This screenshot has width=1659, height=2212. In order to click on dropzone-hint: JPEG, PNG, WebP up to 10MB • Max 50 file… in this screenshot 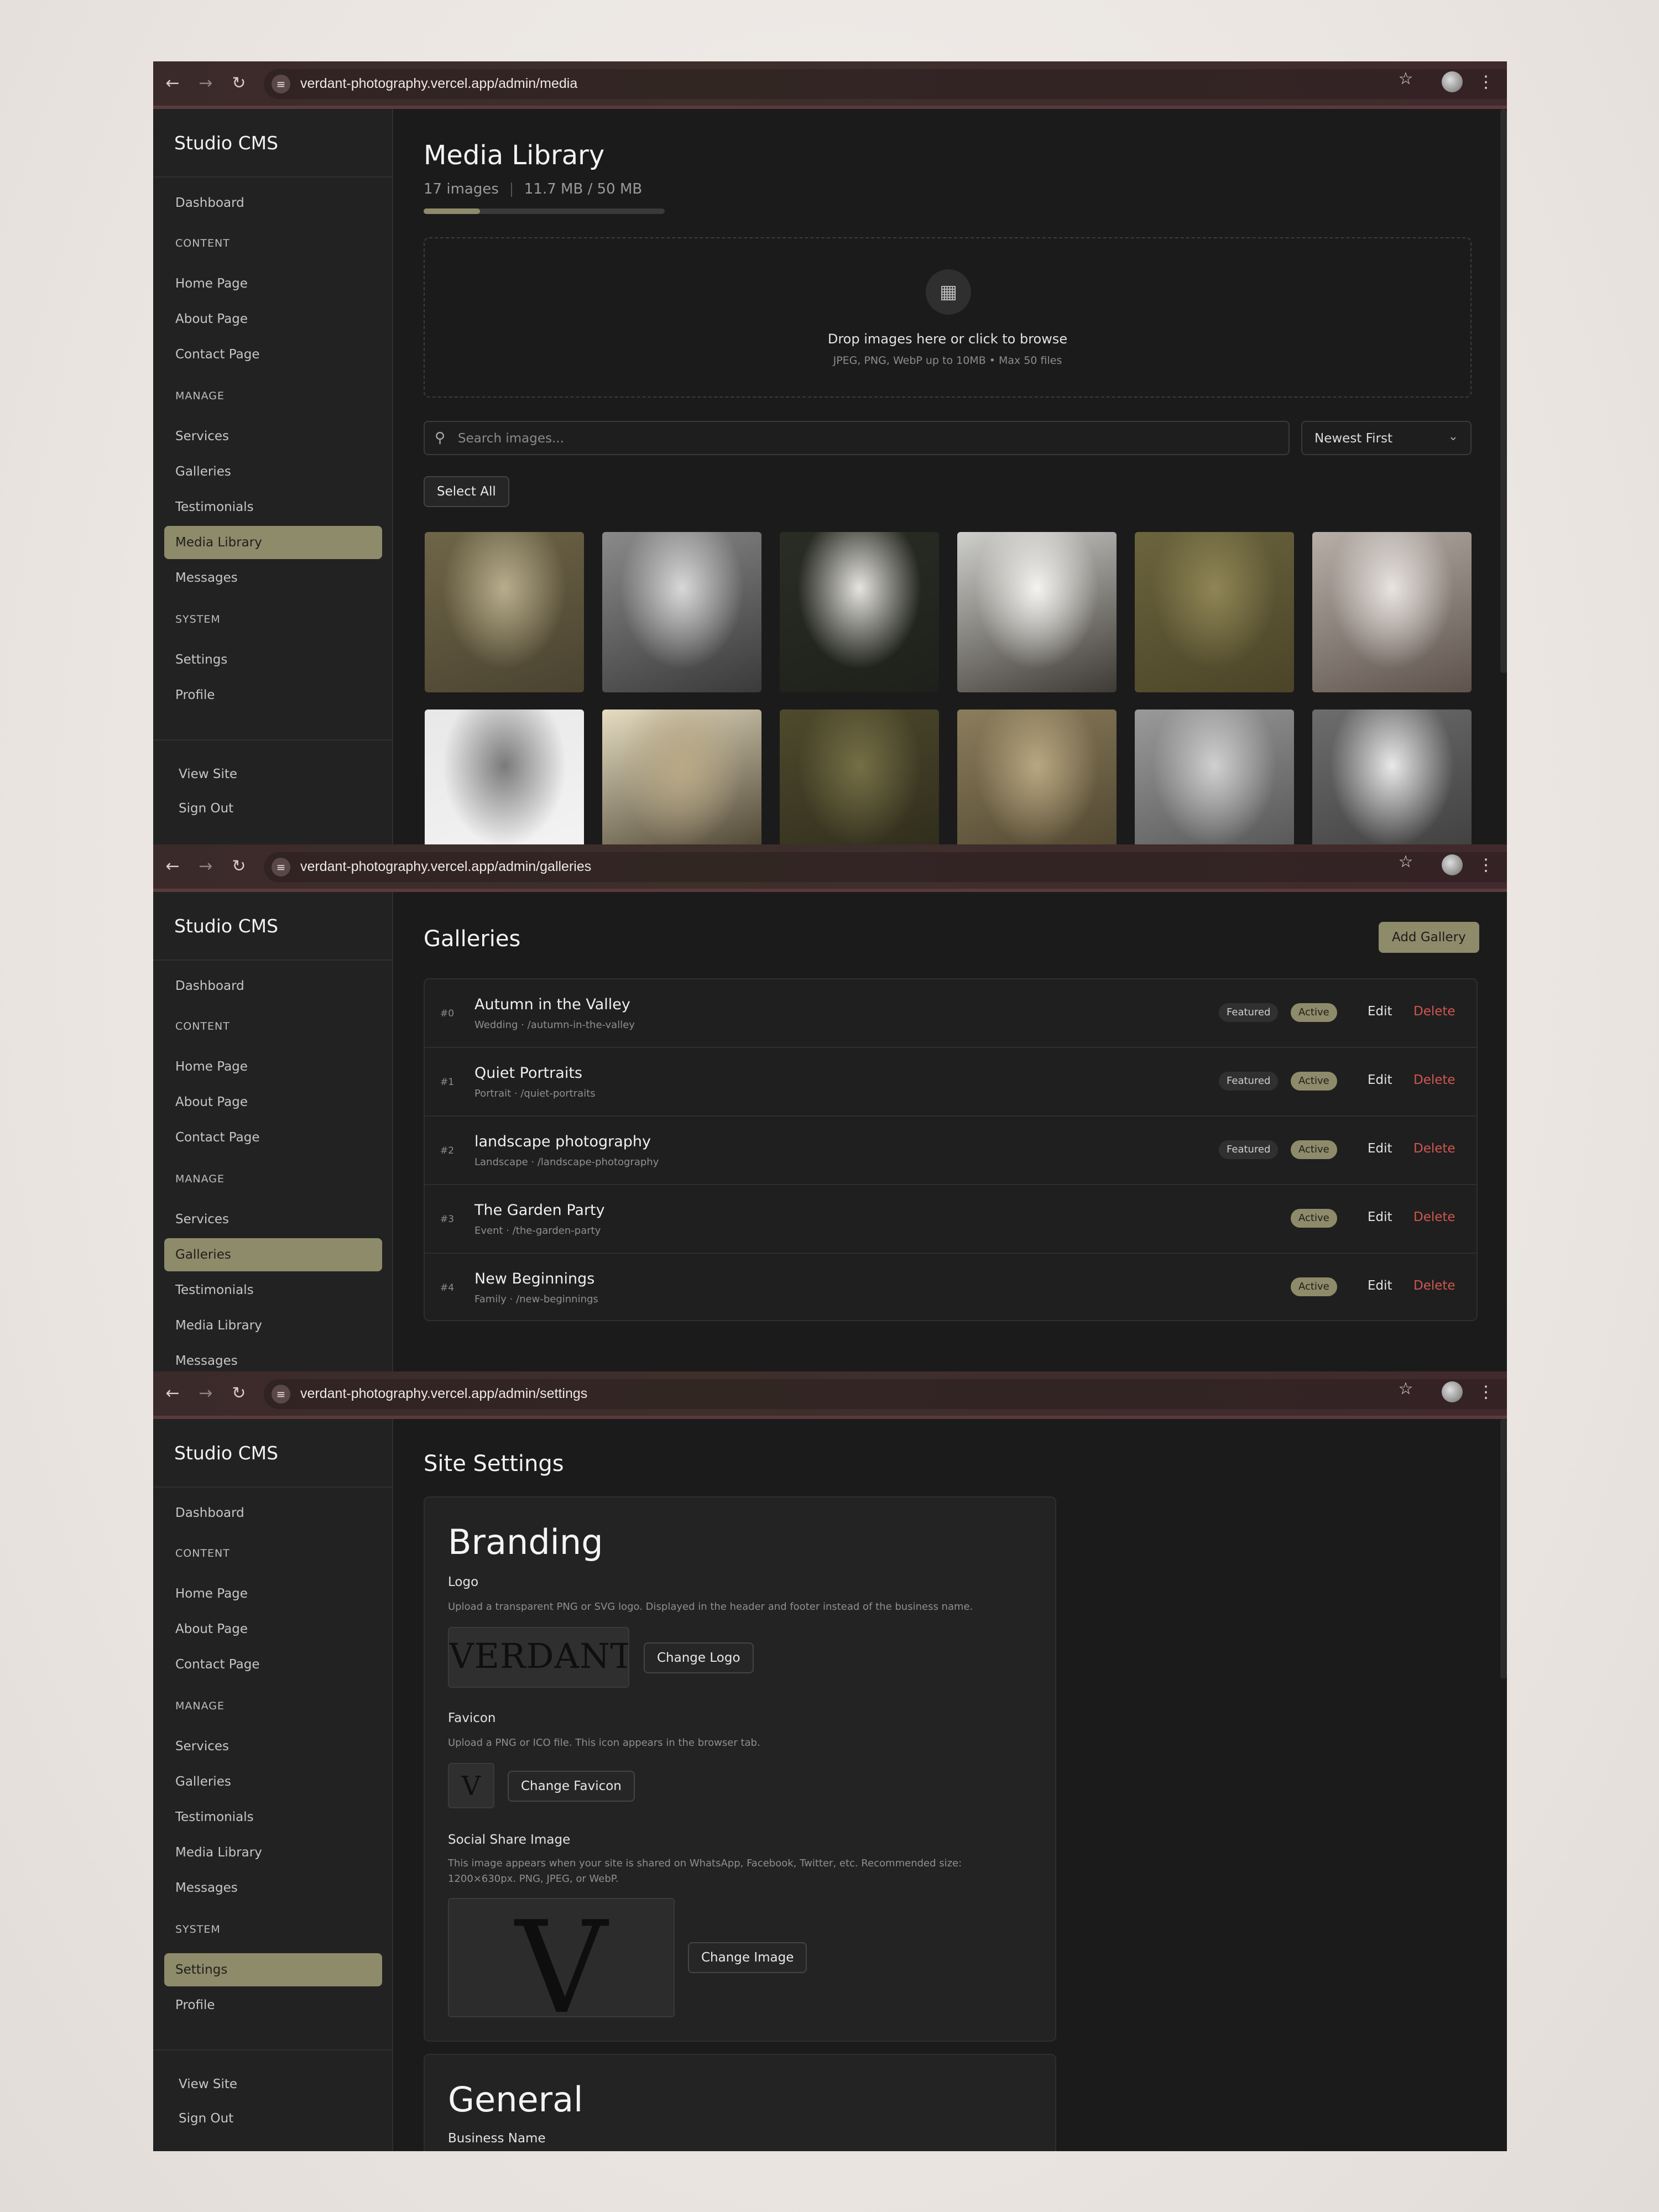, I will do `click(948, 361)`.